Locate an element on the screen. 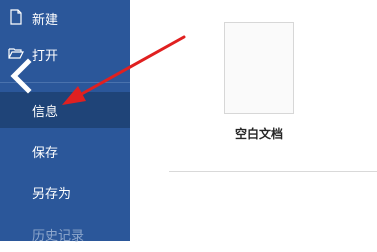 Image resolution: width=377 pixels, height=252 pixels. sidebar-item-save-as: 另存为 is located at coordinates (65, 192).